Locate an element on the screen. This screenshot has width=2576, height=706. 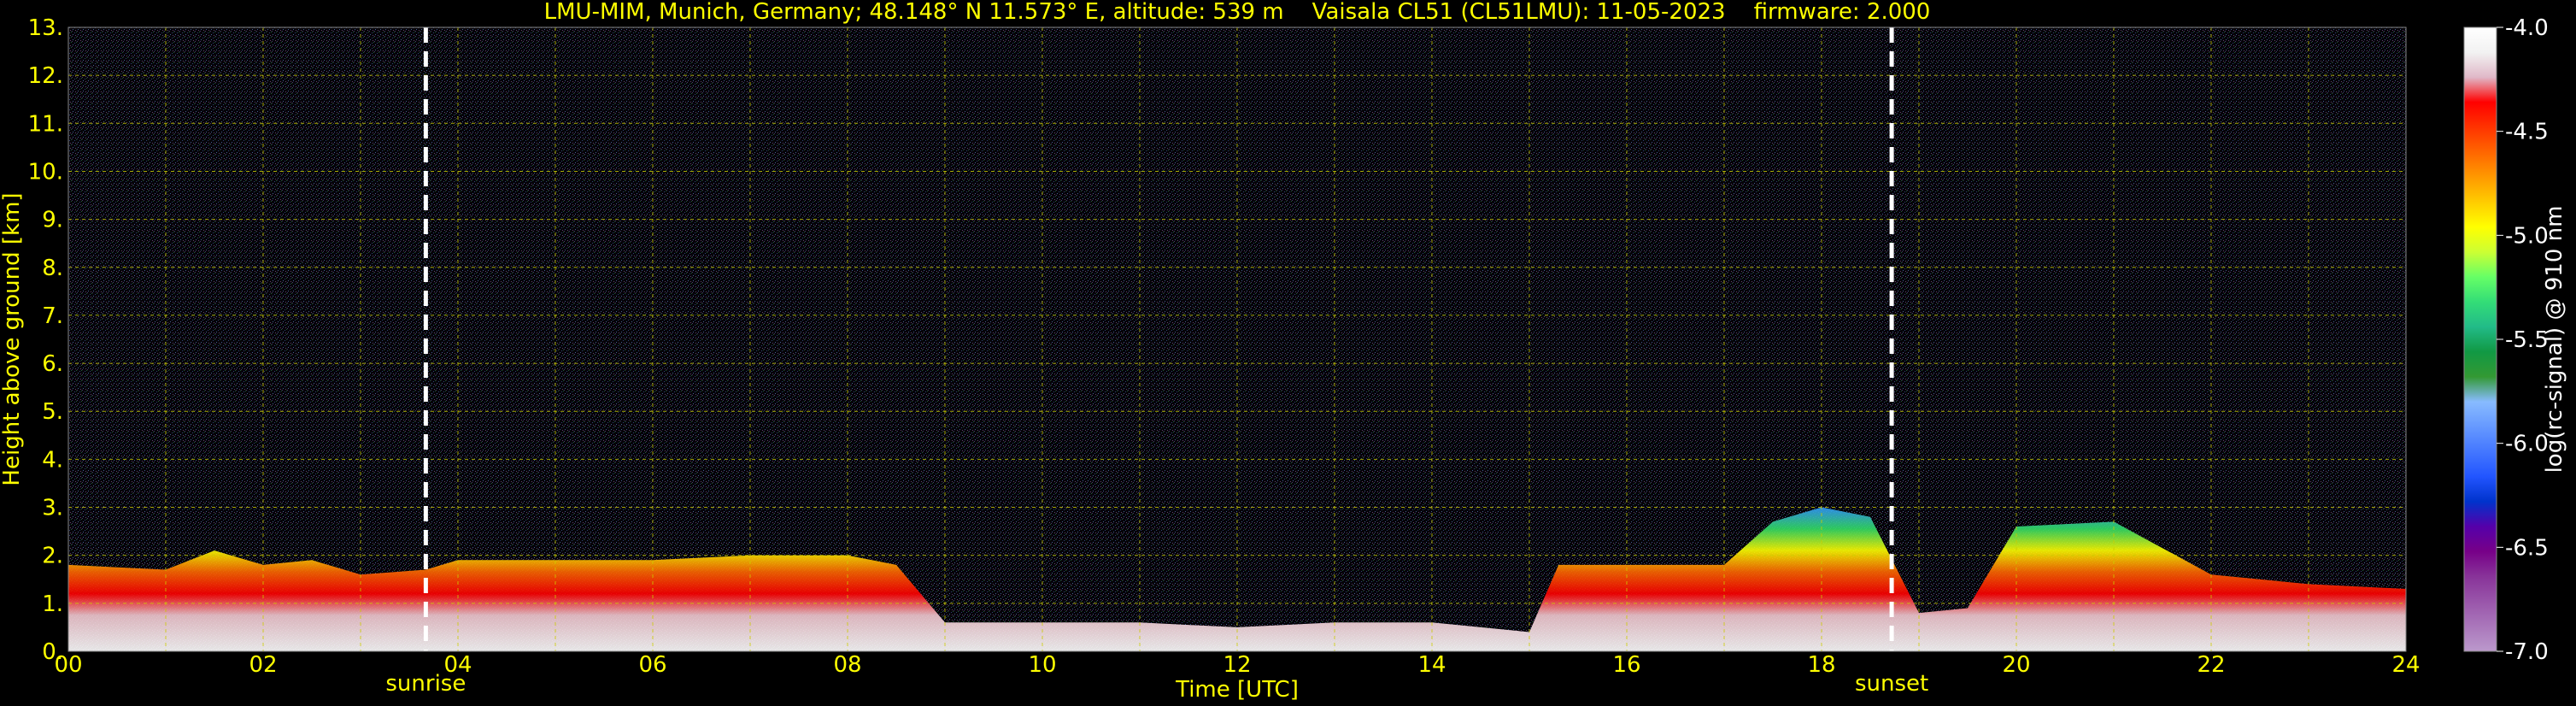
y-tick-label: 9. is located at coordinates (52, 220).